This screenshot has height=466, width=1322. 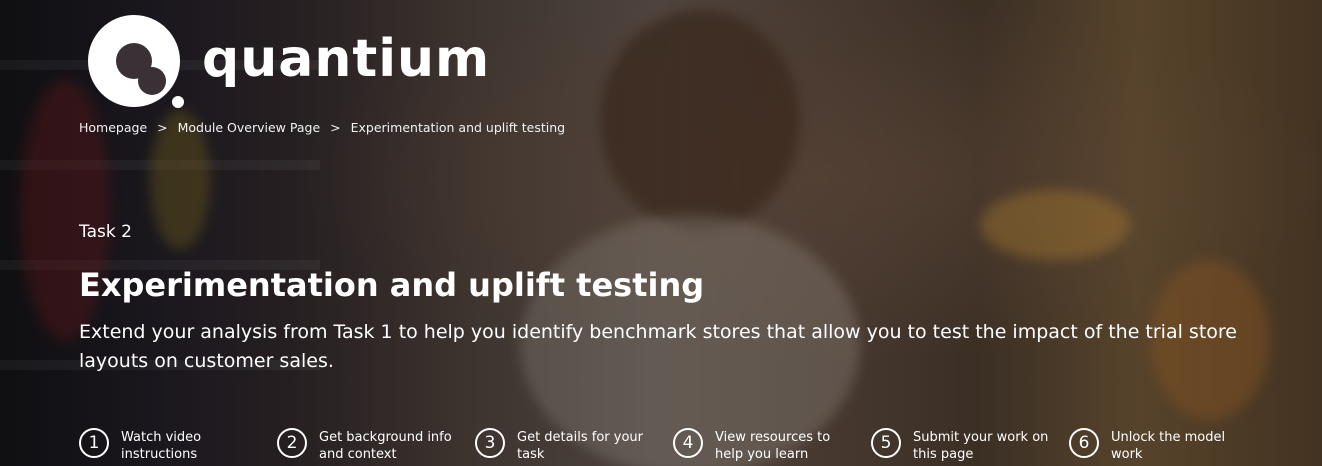 I want to click on step-number-icon: 5, so click(x=886, y=443).